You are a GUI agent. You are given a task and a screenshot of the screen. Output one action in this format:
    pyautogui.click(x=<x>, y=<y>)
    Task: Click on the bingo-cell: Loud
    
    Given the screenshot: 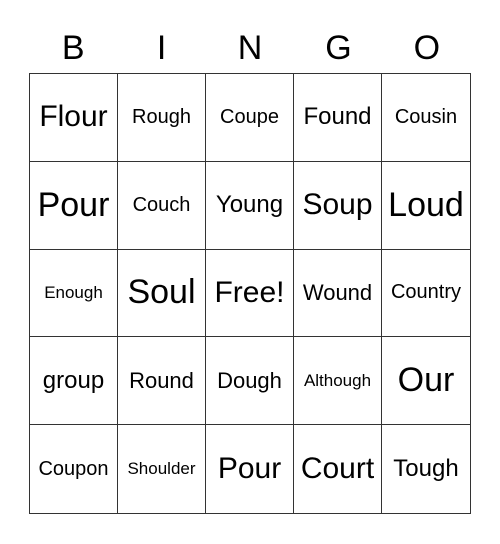 What is the action you would take?
    pyautogui.click(x=426, y=206)
    